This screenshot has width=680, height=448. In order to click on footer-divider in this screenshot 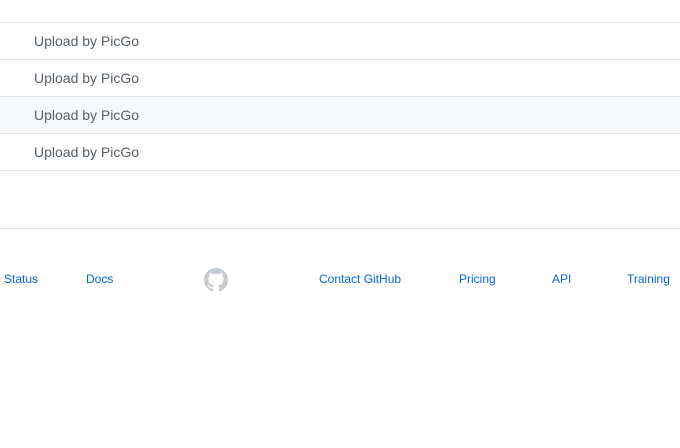, I will do `click(340, 228)`.